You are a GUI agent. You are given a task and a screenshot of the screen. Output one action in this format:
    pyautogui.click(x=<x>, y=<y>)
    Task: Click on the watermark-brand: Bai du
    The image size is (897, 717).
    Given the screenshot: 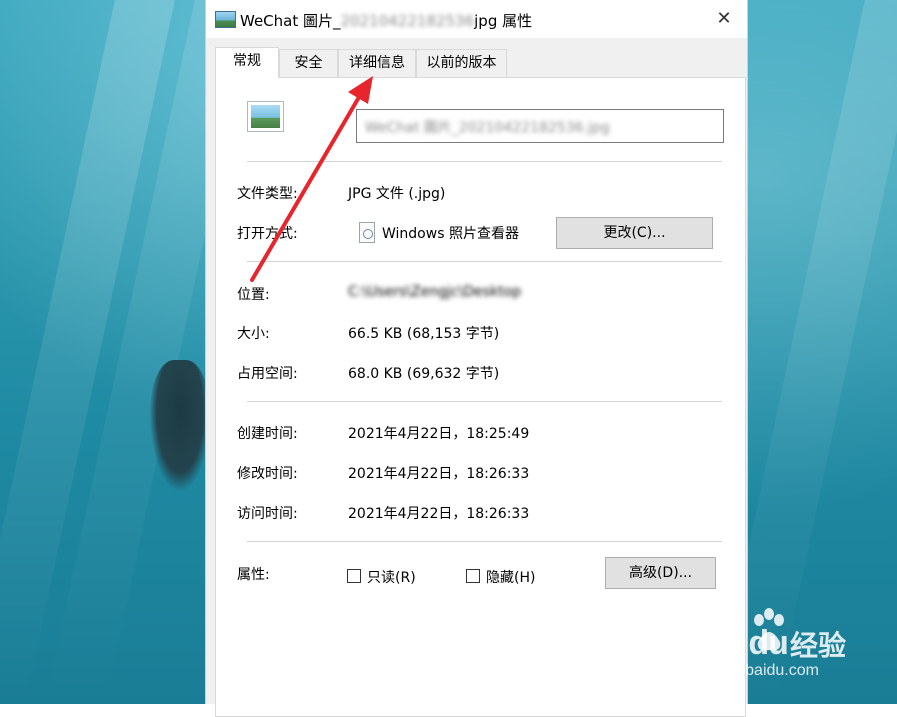 What is the action you would take?
    pyautogui.click(x=739, y=643)
    